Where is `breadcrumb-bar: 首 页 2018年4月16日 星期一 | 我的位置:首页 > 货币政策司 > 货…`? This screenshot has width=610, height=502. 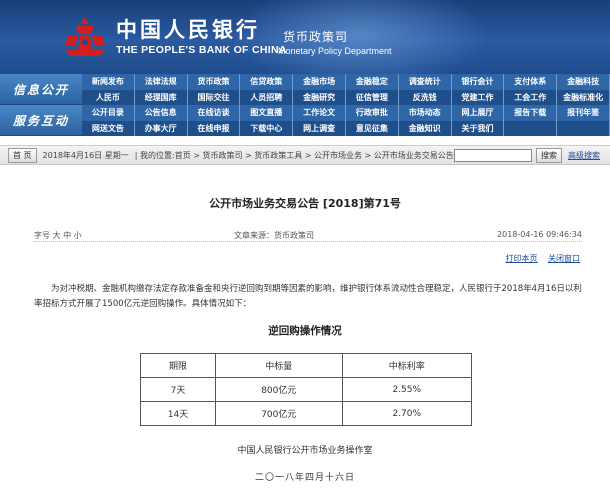 breadcrumb-bar: 首 页 2018年4月16日 星期一 | 我的位置:首页 > 货币政策司 > 货… is located at coordinates (305, 155).